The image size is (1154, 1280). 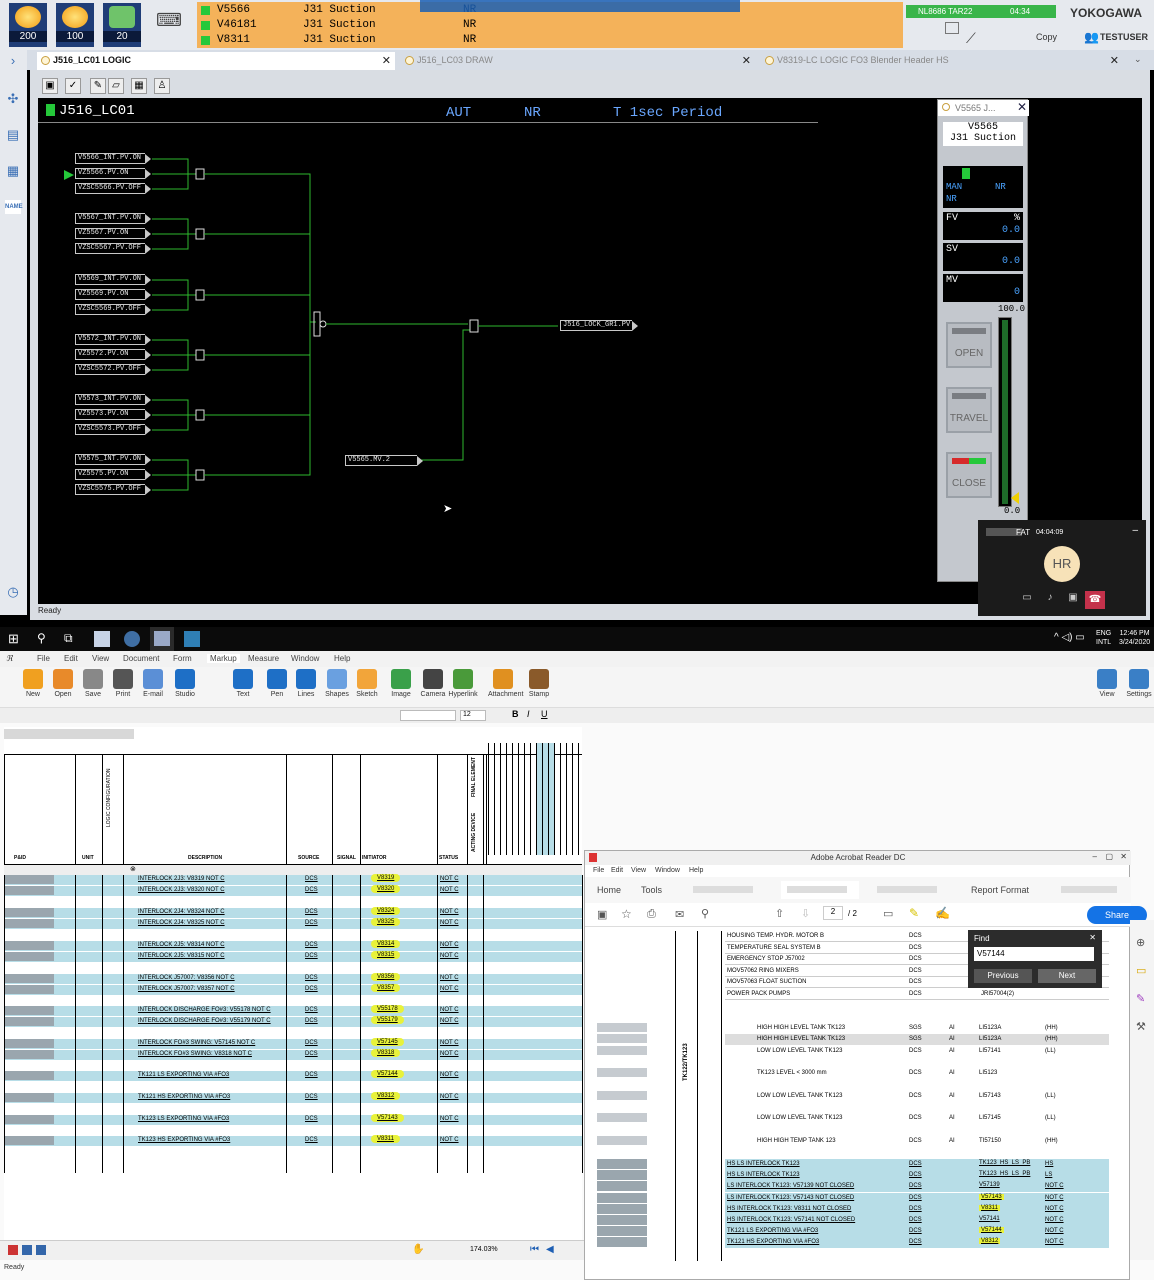 I want to click on redacted-tab, so click(x=907, y=889).